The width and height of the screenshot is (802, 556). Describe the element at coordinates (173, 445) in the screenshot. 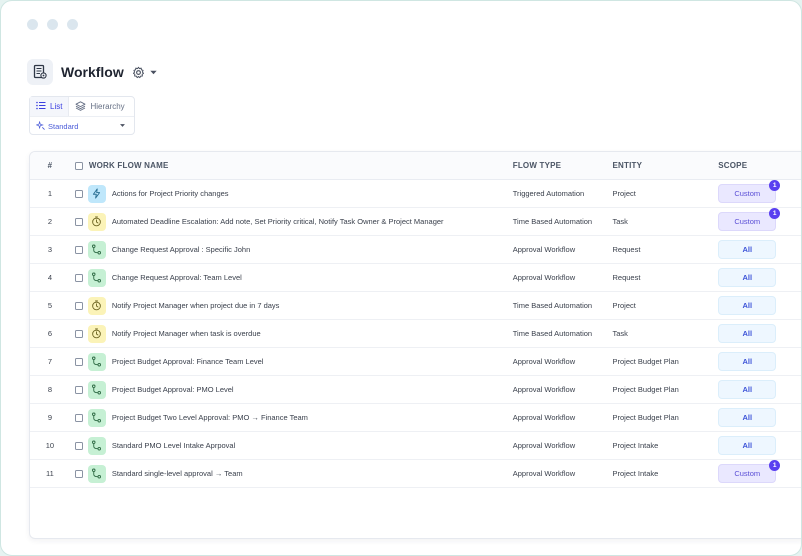

I see `workflow-name: Standard PMO Level Intake Aprpoval` at that location.